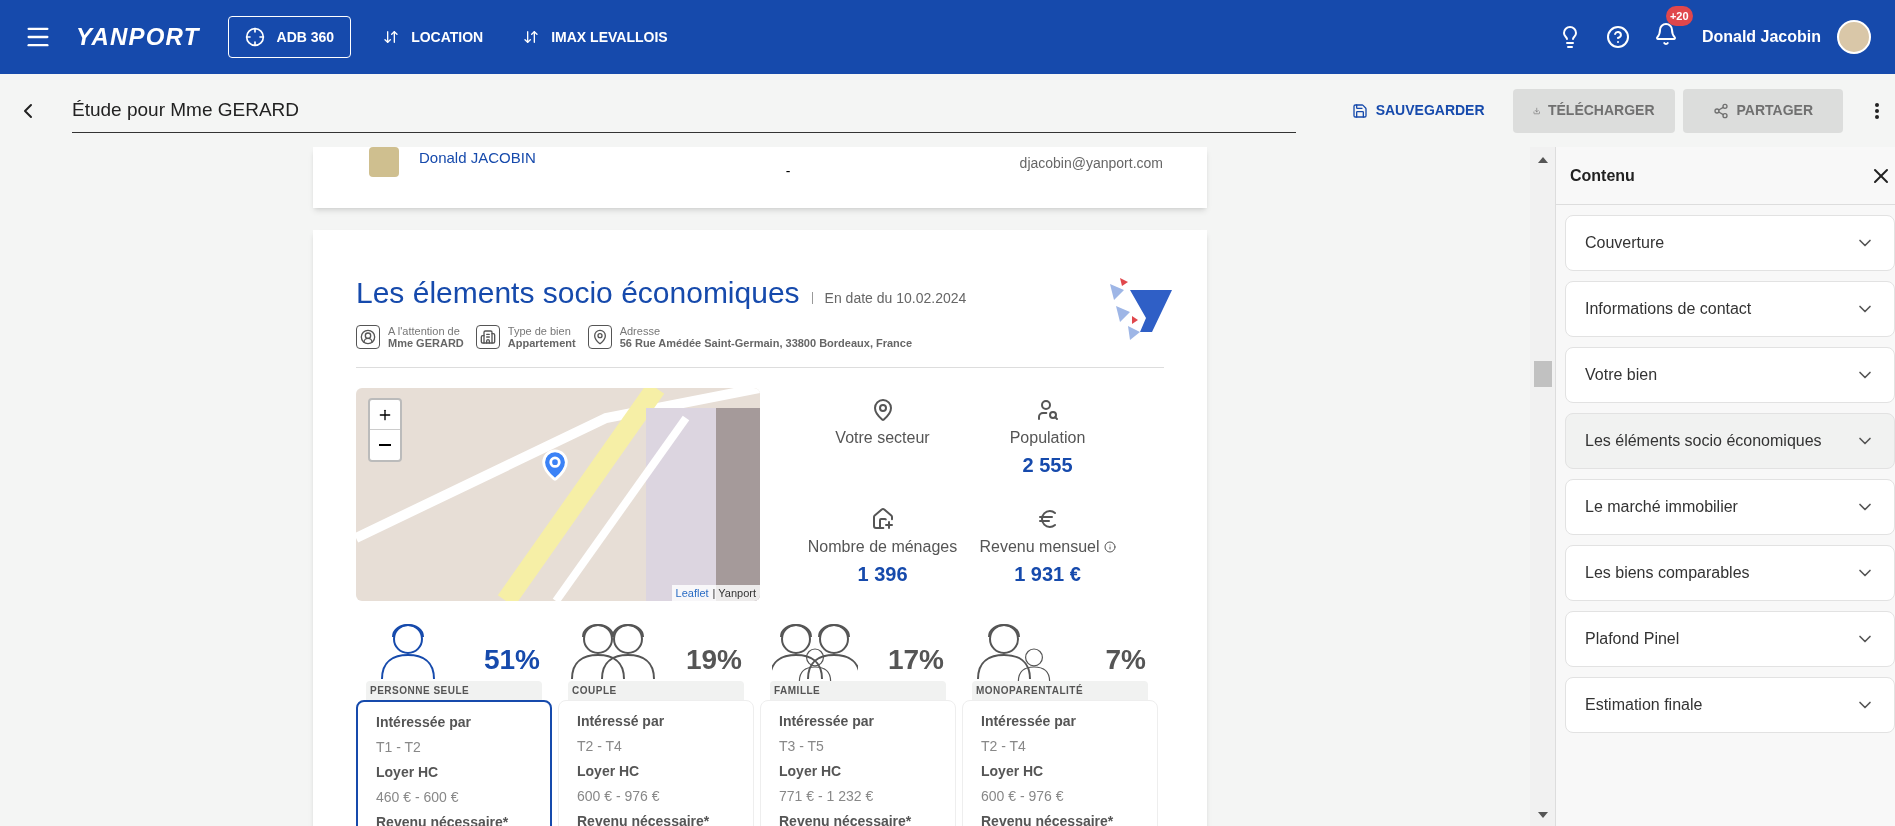 The width and height of the screenshot is (1895, 826). I want to click on notifications-button, so click(1665, 33).